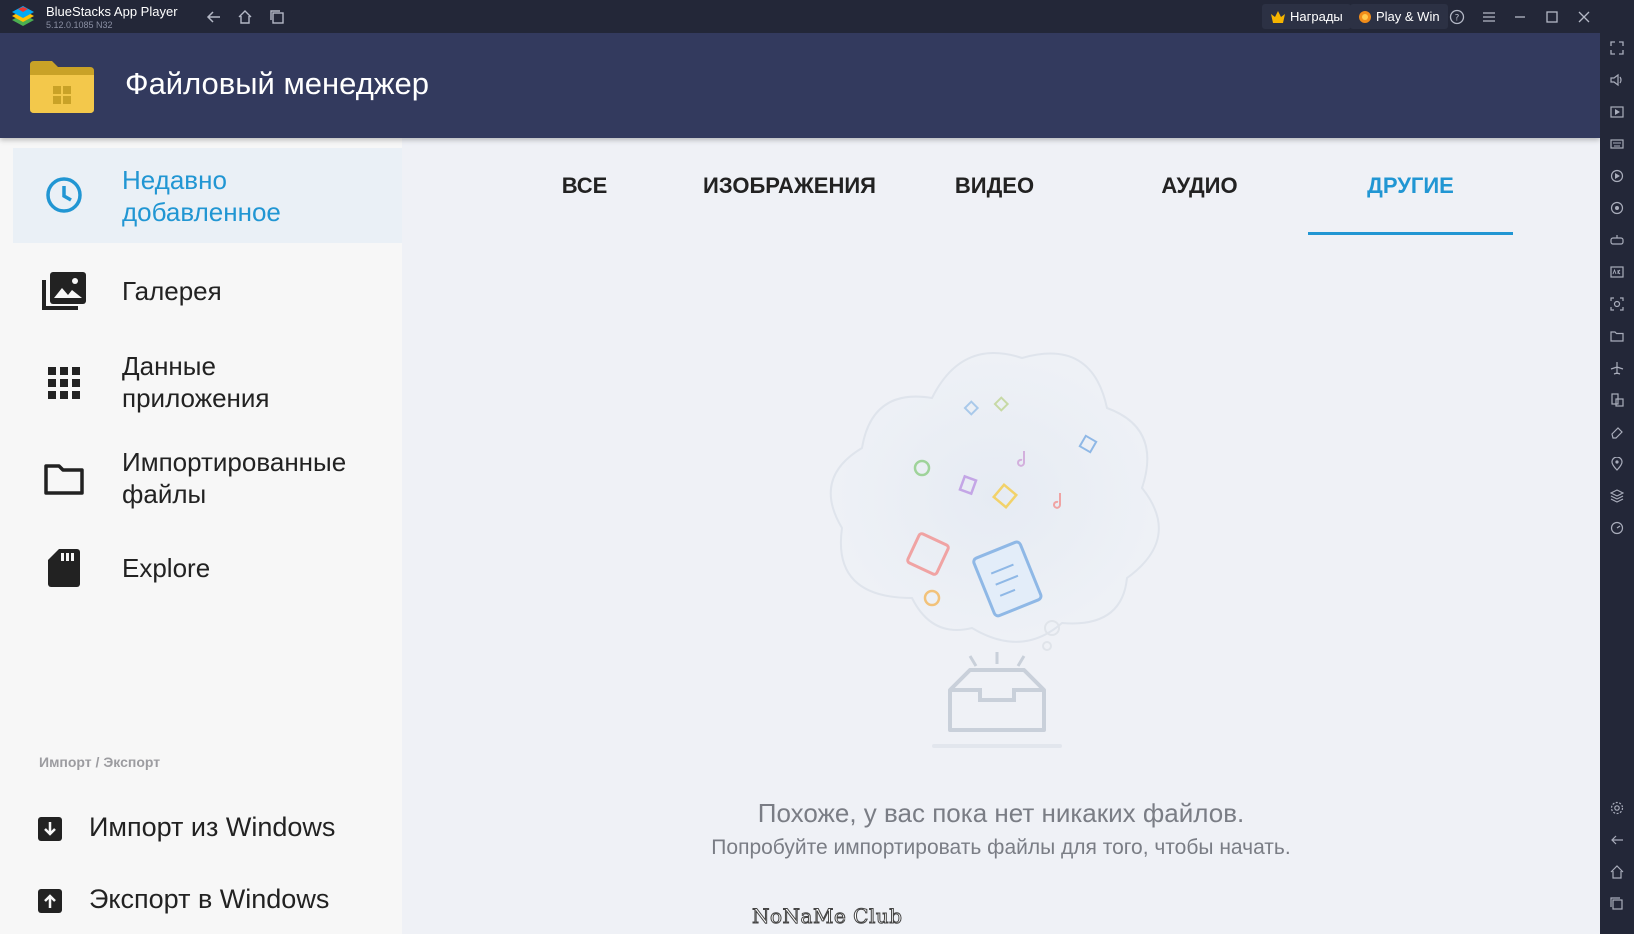 The image size is (1634, 934). Describe the element at coordinates (201, 196) in the screenshot. I see `sidebar-item-label: Недавно добавленное` at that location.